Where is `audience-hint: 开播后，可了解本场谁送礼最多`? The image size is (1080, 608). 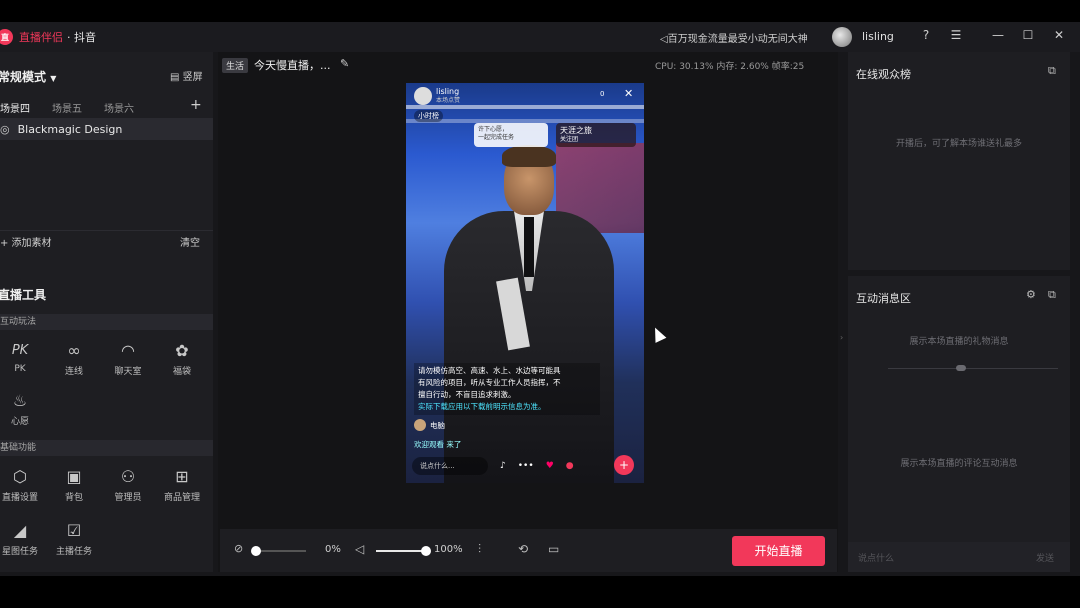
audience-hint: 开播后，可了解本场谁送礼最多 is located at coordinates (958, 144).